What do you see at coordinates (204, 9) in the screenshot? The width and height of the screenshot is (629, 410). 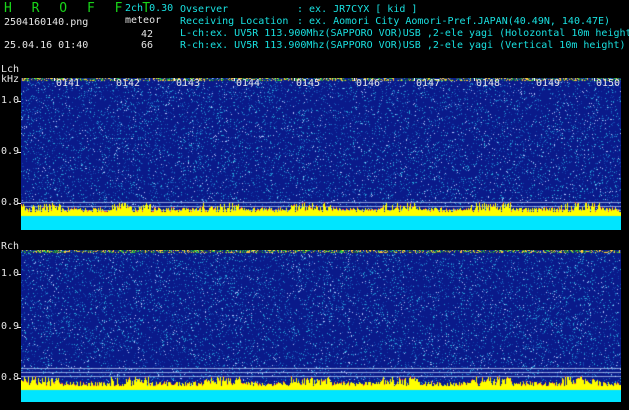 I see `observer-label: Ovserver` at bounding box center [204, 9].